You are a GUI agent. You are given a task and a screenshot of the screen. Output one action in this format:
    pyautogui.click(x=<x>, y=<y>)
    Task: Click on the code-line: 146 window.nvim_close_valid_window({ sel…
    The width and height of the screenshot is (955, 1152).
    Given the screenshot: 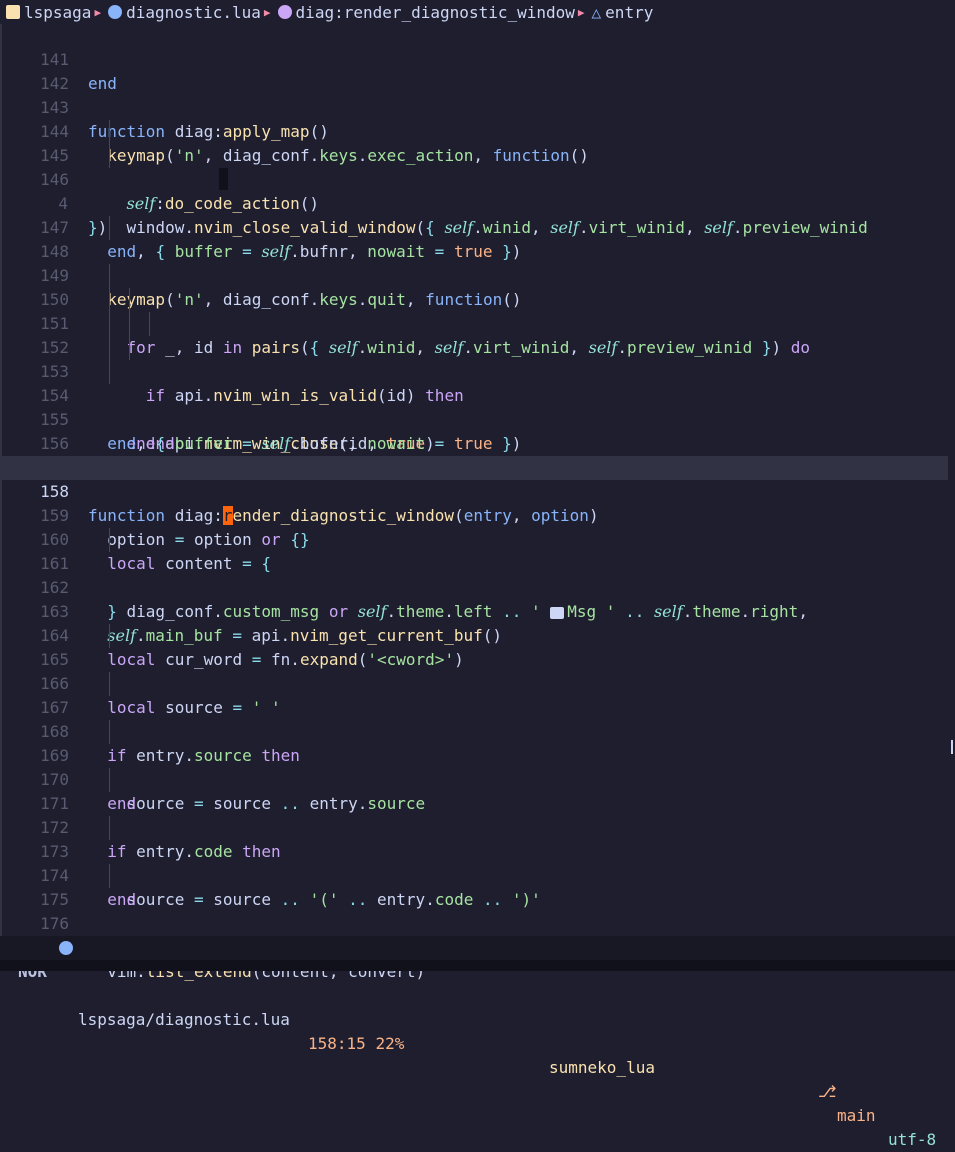 What is the action you would take?
    pyautogui.click(x=477, y=190)
    